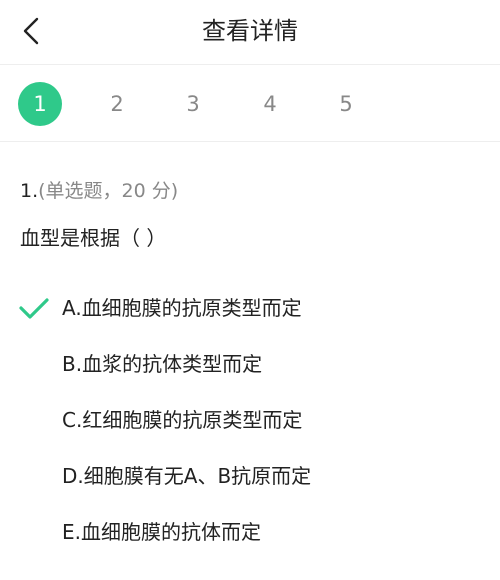  Describe the element at coordinates (161, 532) in the screenshot. I see `option-label: E.血细胞膜的抗体而定` at that location.